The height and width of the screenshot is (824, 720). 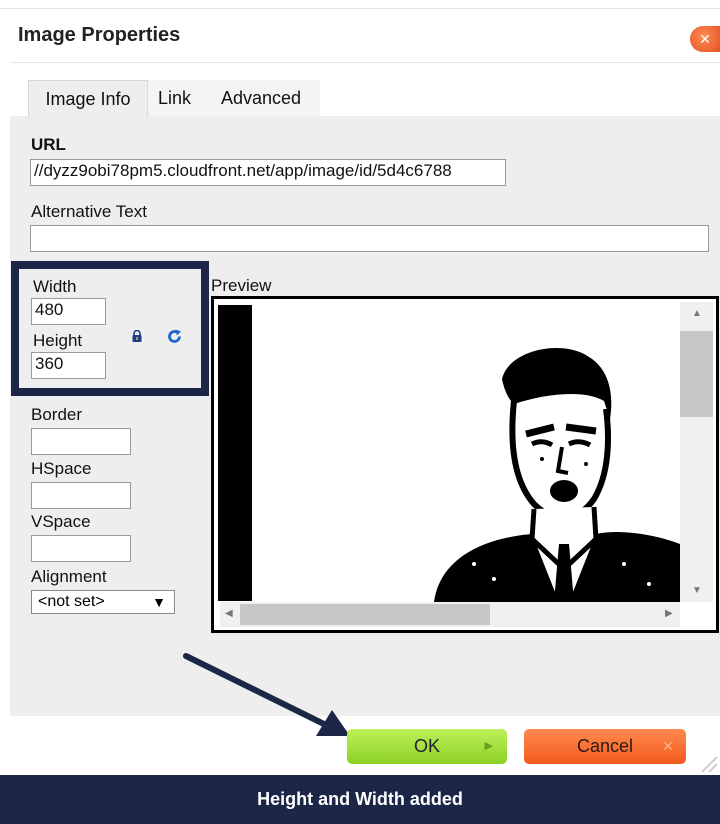 I want to click on preview-black-bar, so click(x=235, y=453).